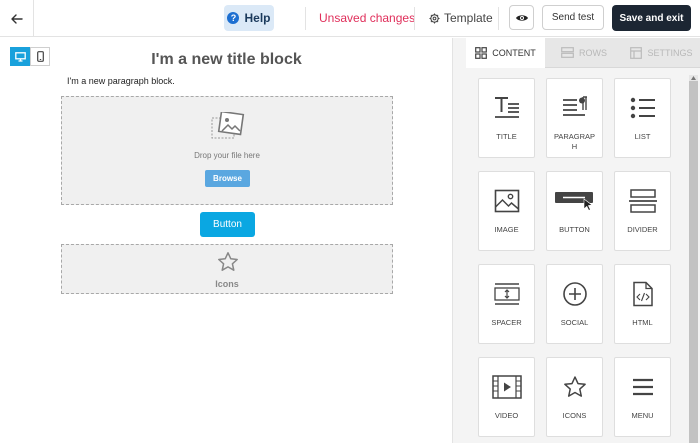 The image size is (700, 443). I want to click on arrow-left-icon, so click(16, 18).